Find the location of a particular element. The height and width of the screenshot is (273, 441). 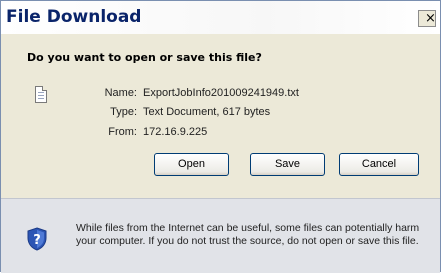

save-button: Save is located at coordinates (287, 164).